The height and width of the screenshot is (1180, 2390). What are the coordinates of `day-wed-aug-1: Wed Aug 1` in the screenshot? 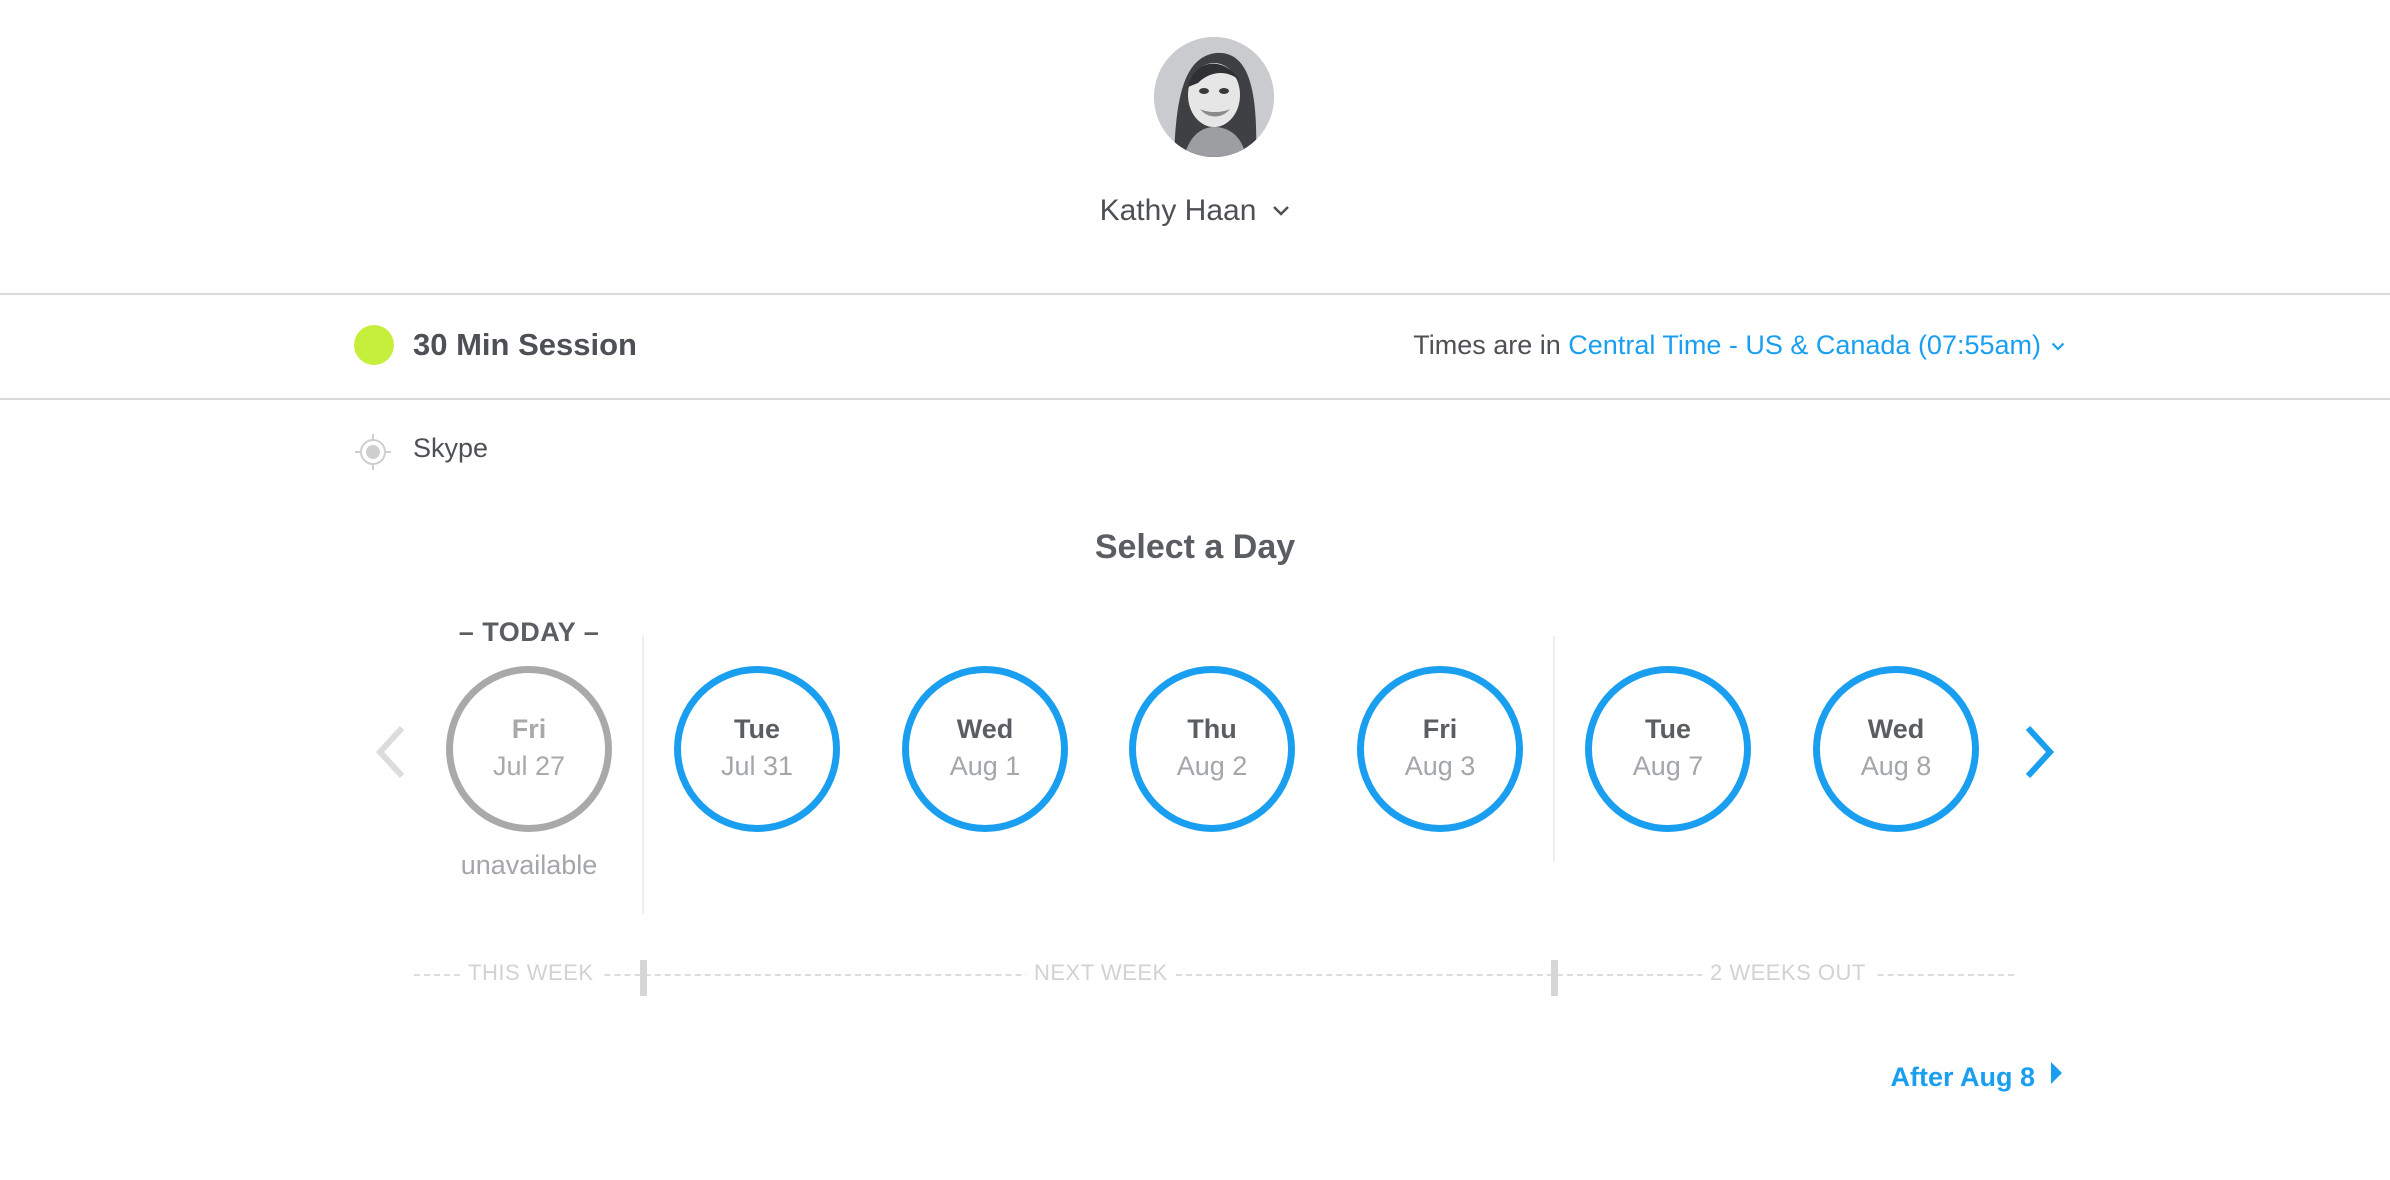 It's located at (985, 749).